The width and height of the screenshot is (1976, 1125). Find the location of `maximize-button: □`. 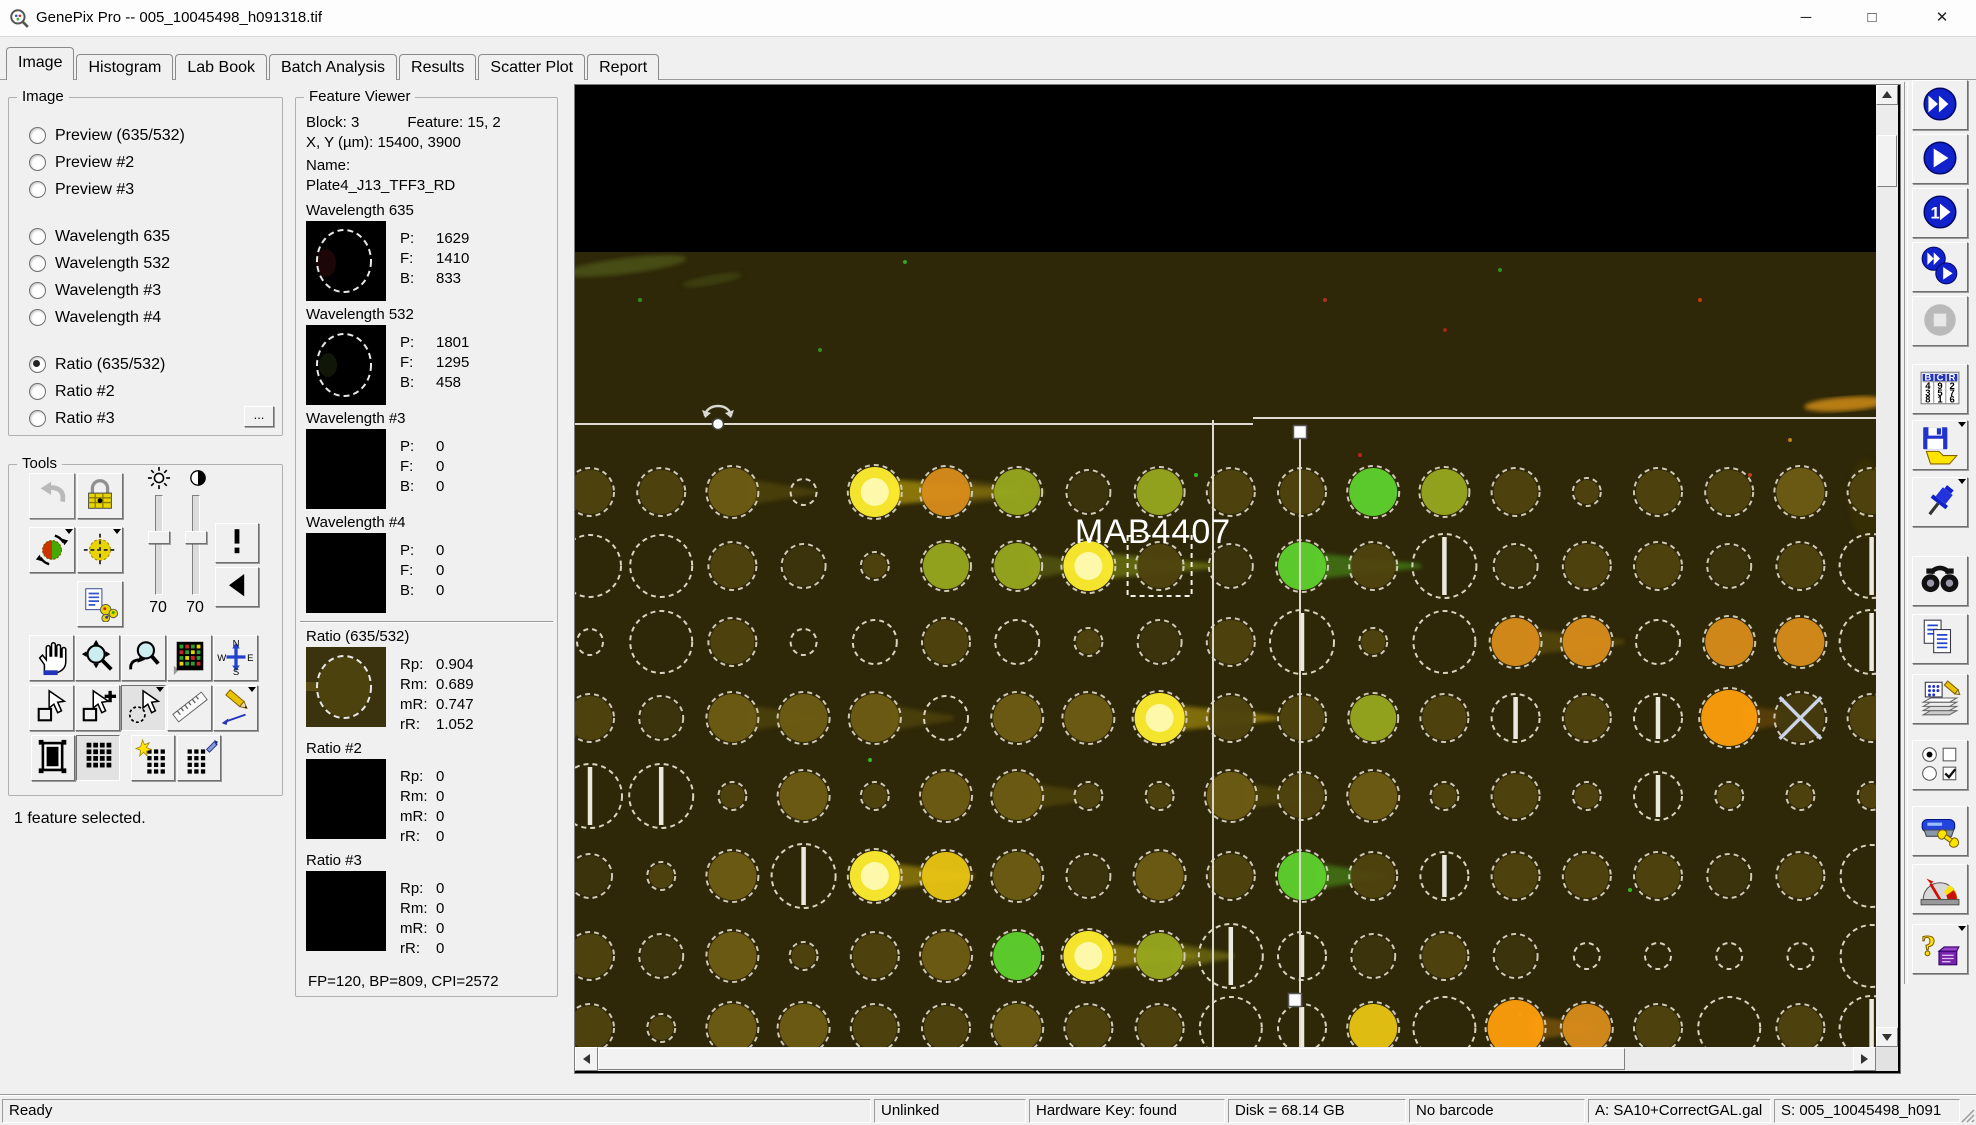

maximize-button: □ is located at coordinates (1872, 18).